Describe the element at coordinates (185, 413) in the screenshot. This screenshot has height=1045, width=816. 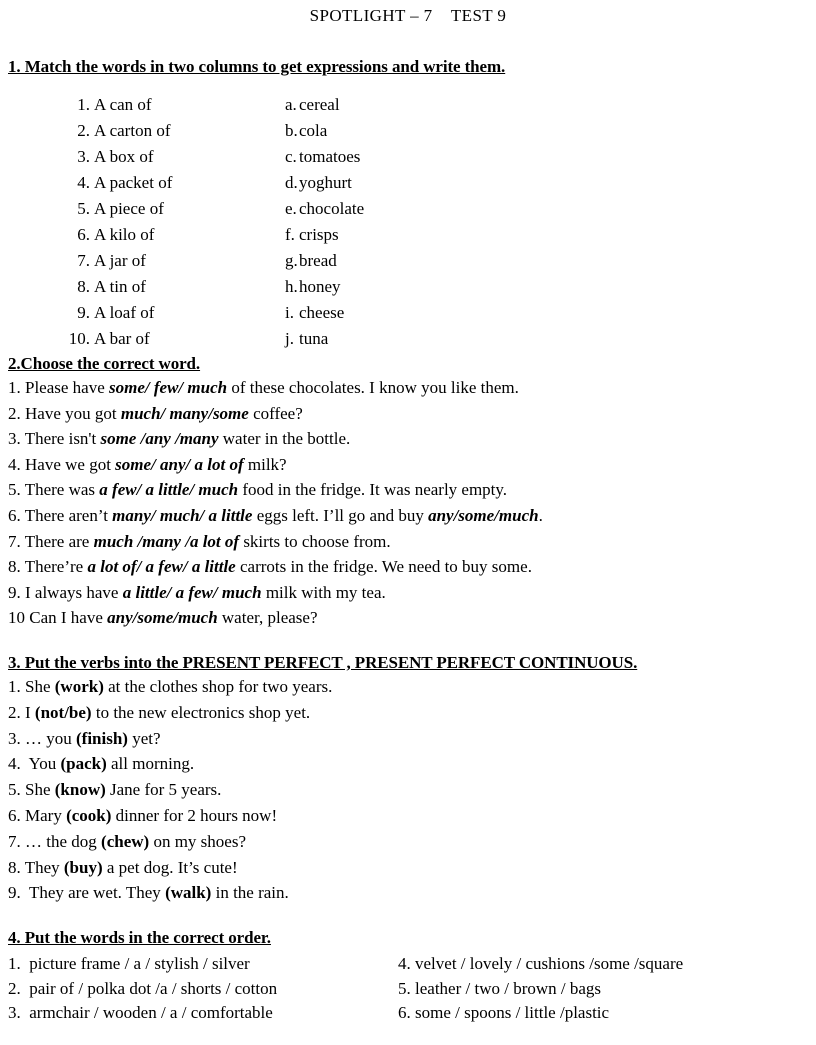
I see `answer-choices: much/ many/some` at that location.